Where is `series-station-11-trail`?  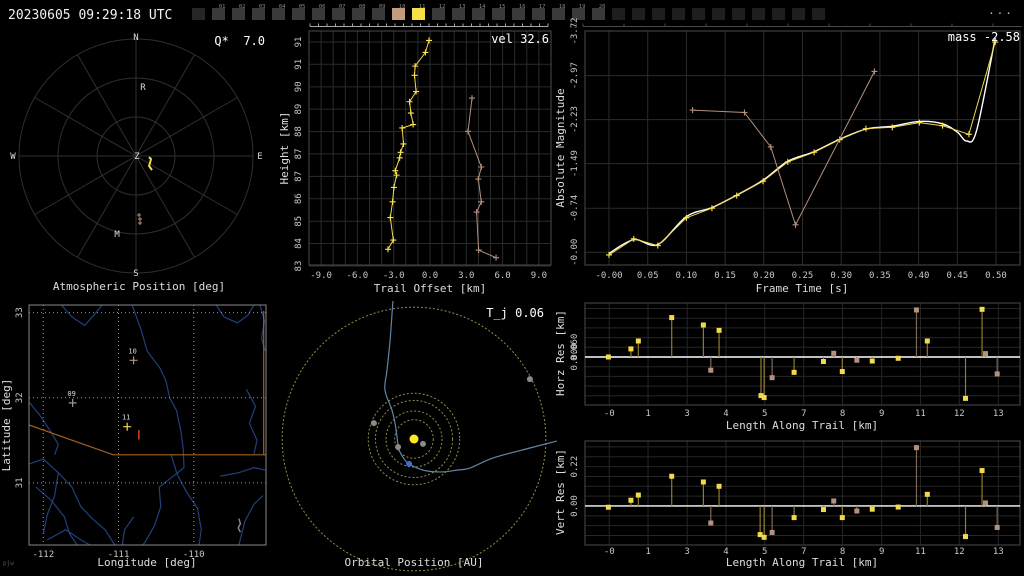 series-station-11-trail is located at coordinates (409, 145).